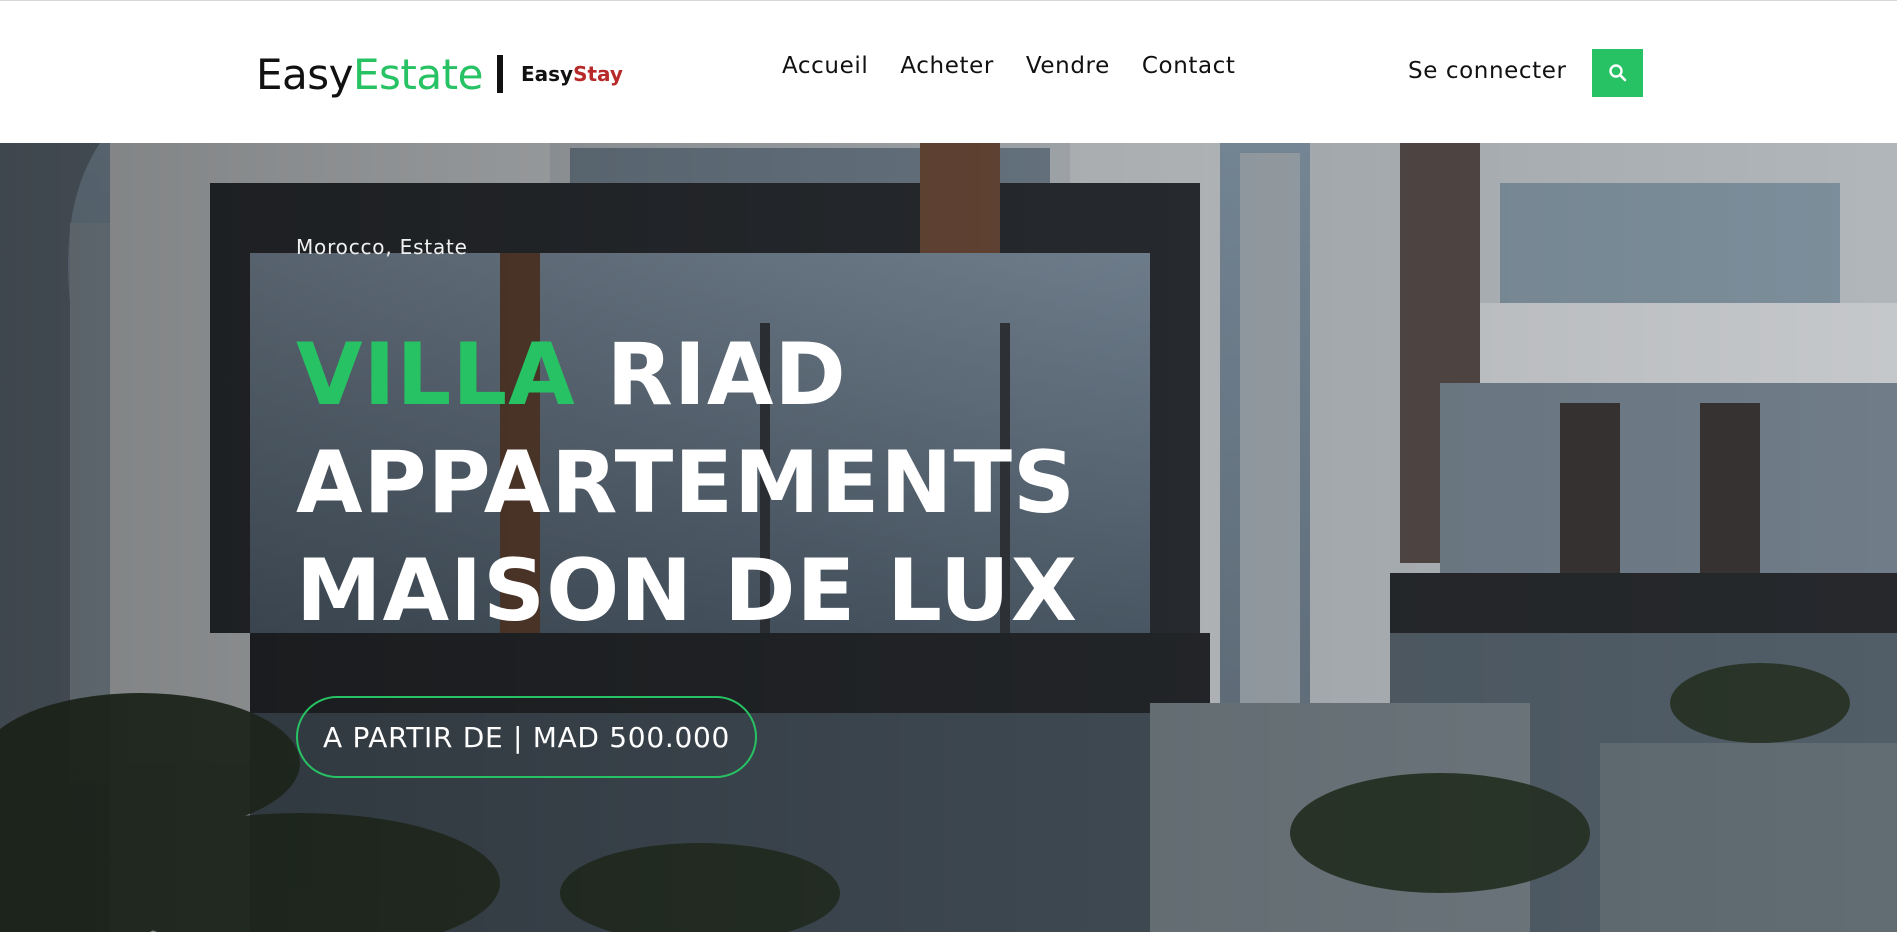  I want to click on search-icon, so click(1617, 73).